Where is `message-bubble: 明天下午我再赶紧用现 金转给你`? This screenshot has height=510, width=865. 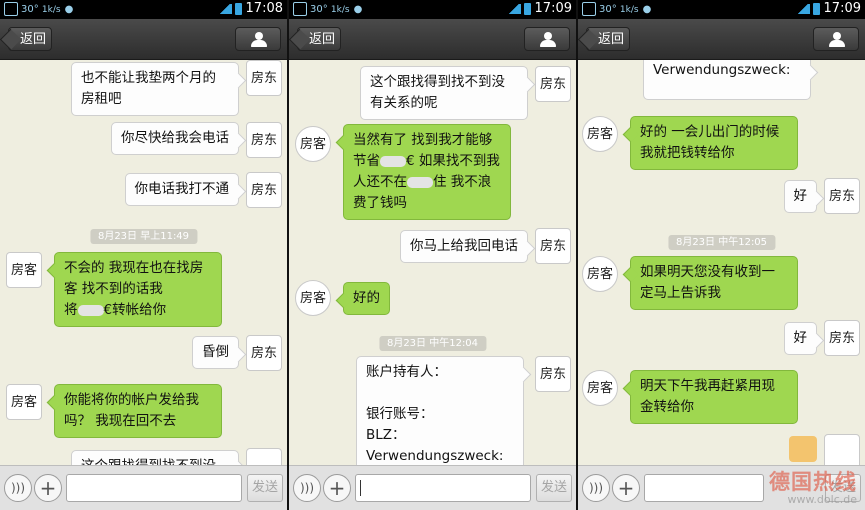 message-bubble: 明天下午我再赶紧用现 金转给你 is located at coordinates (714, 397).